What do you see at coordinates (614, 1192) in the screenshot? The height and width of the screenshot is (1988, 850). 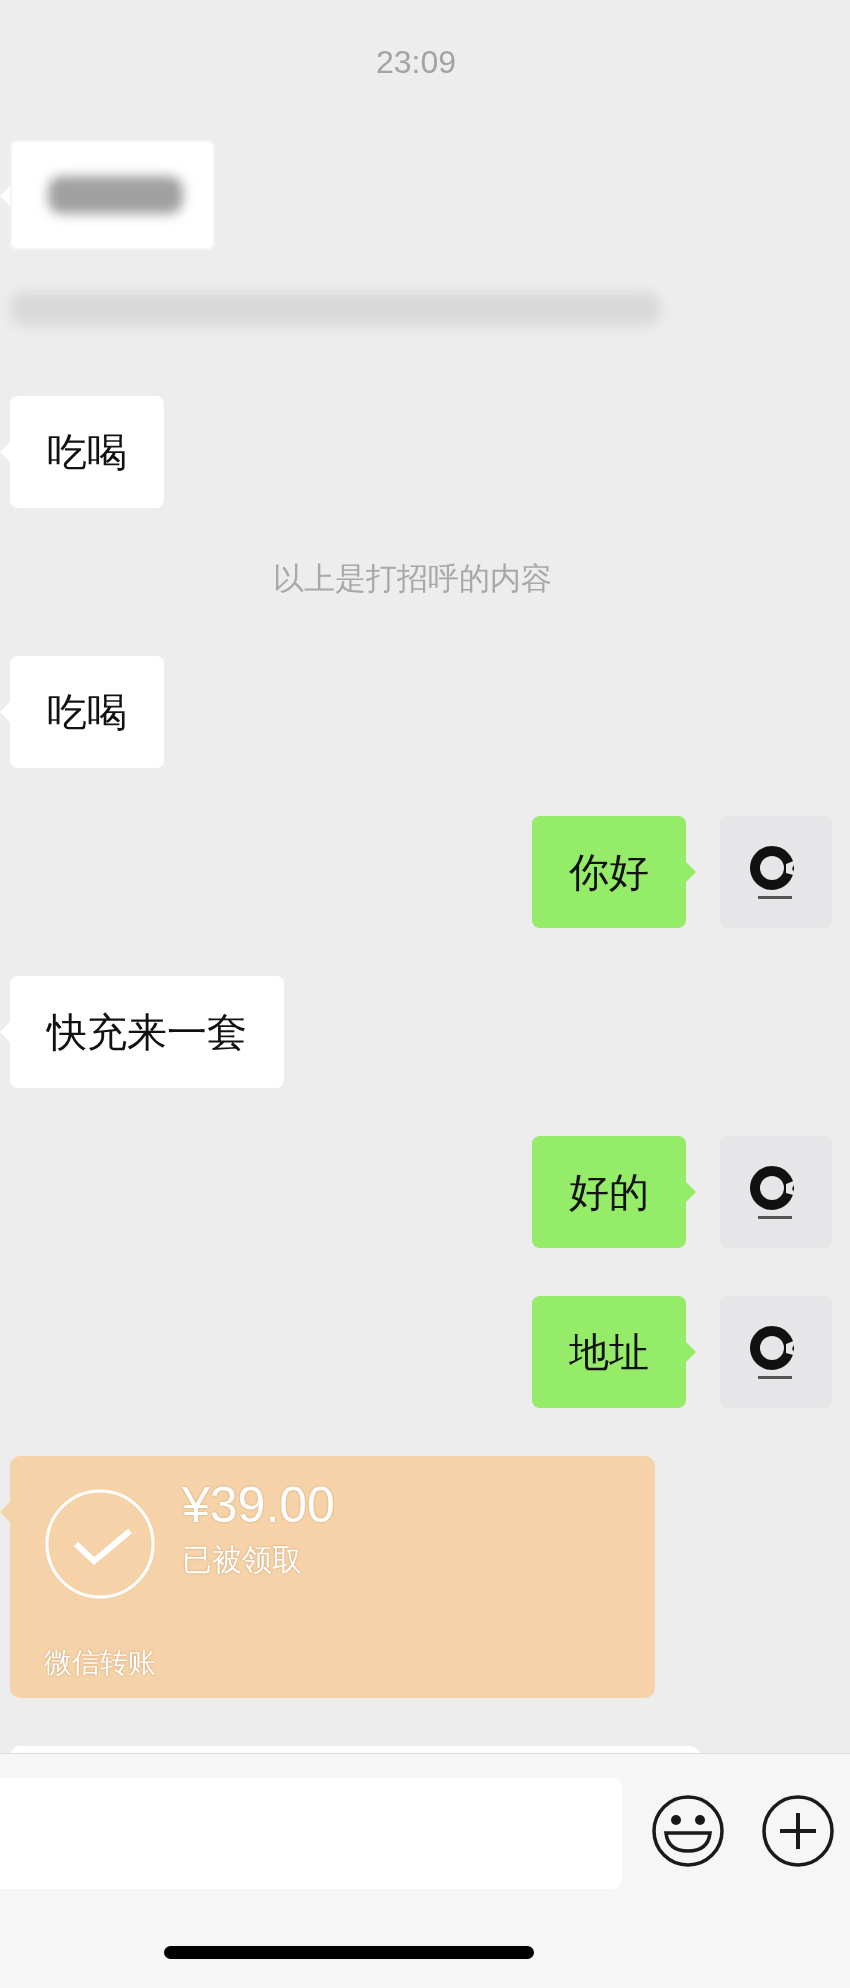 I see `message-bubble: 好的` at bounding box center [614, 1192].